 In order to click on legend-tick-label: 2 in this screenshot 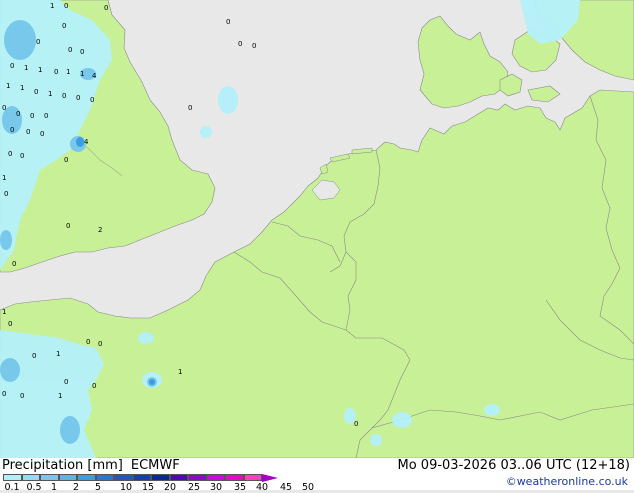, I will do `click(76, 487)`.